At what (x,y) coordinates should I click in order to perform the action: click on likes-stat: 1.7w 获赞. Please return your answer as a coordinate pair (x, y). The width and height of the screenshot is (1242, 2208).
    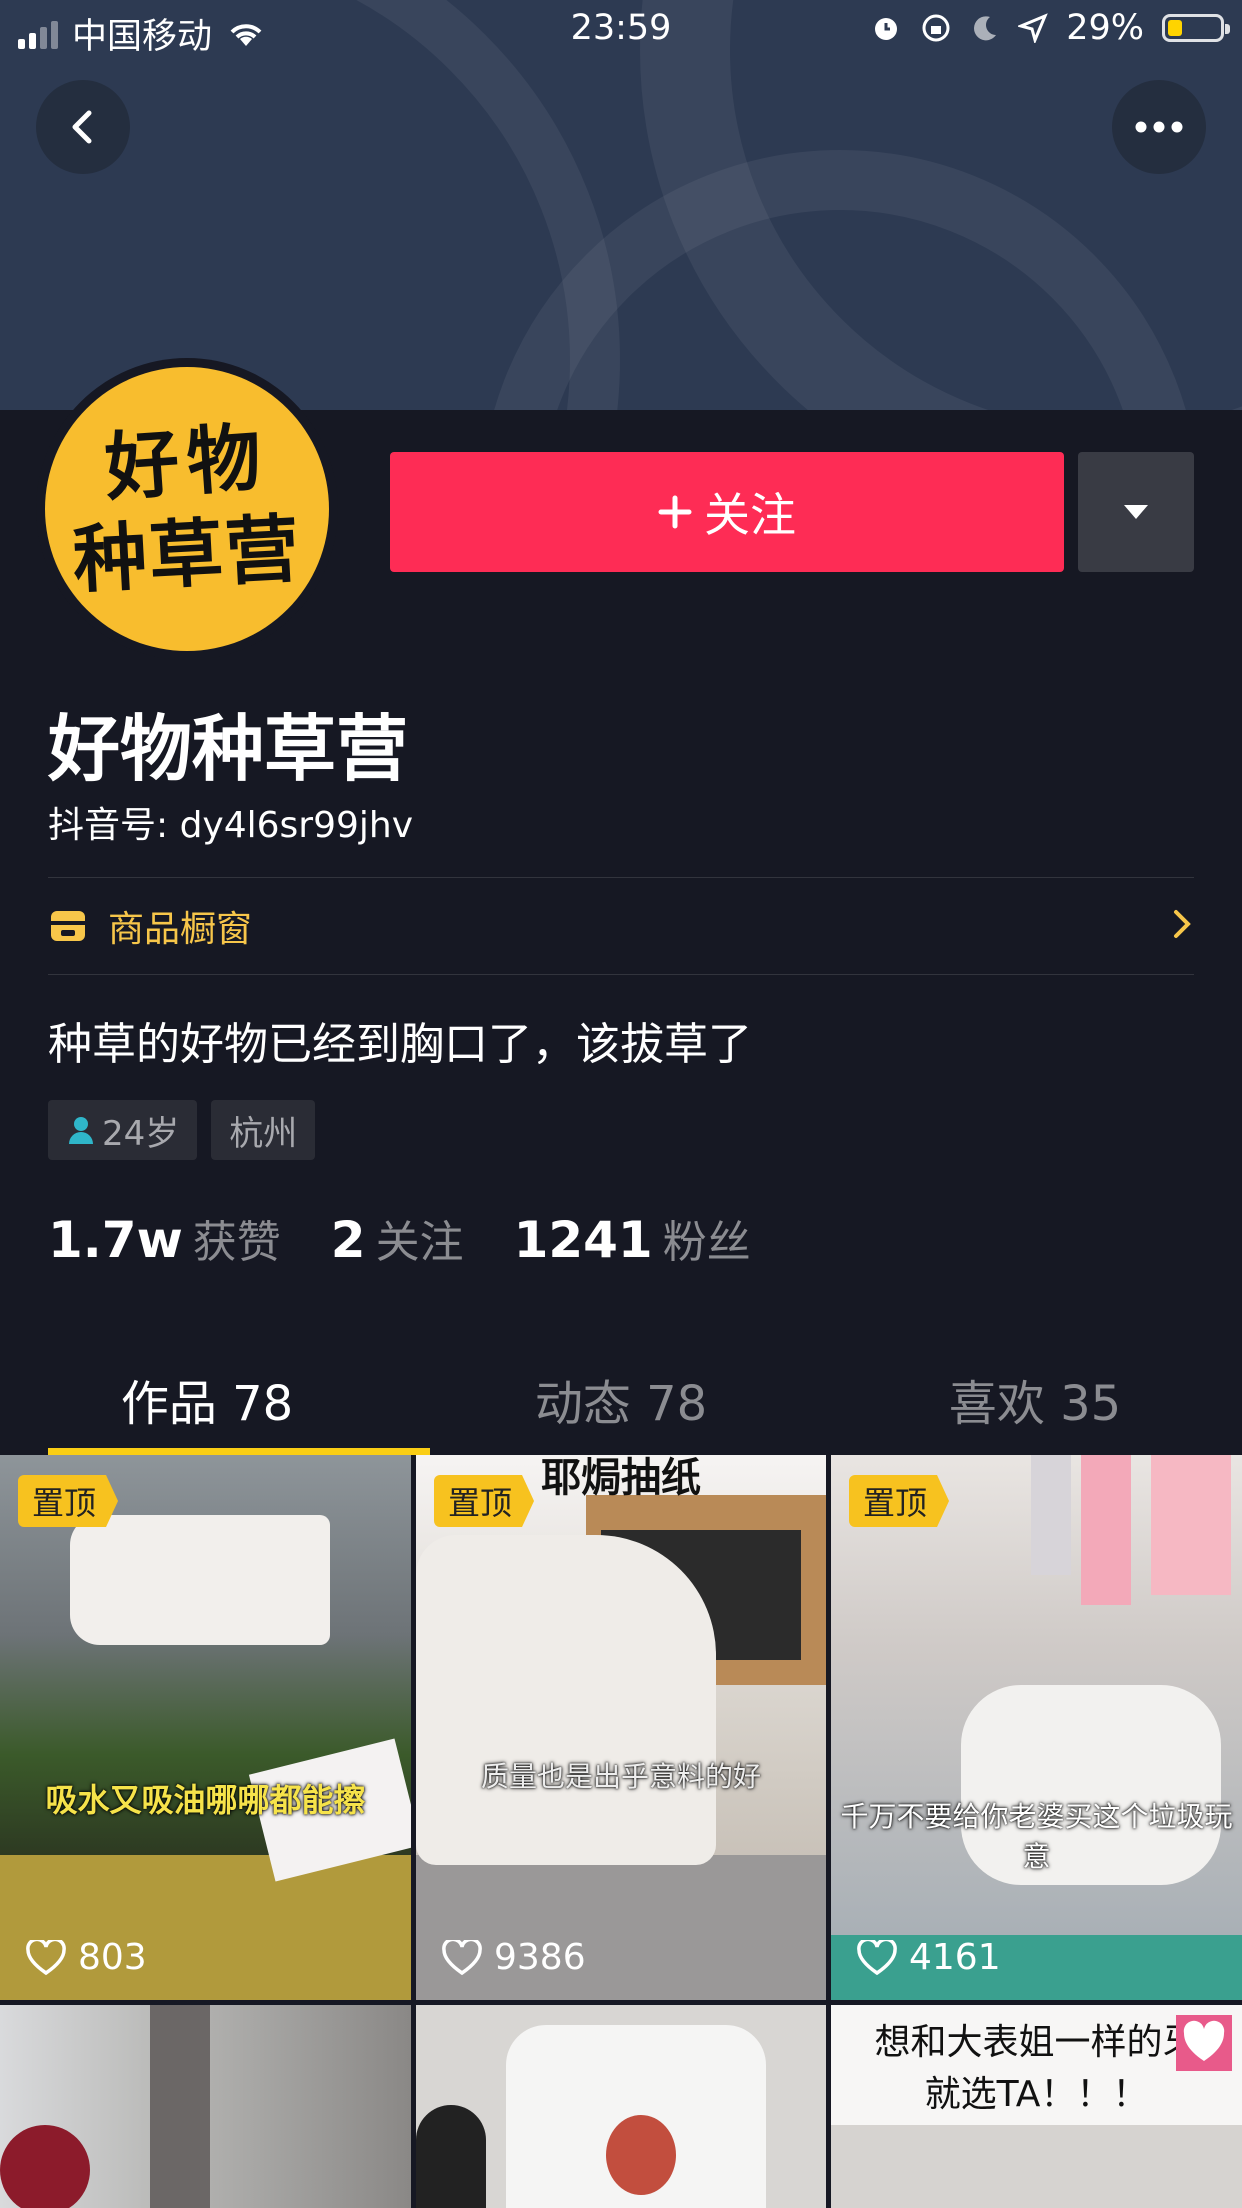
    Looking at the image, I should click on (164, 1238).